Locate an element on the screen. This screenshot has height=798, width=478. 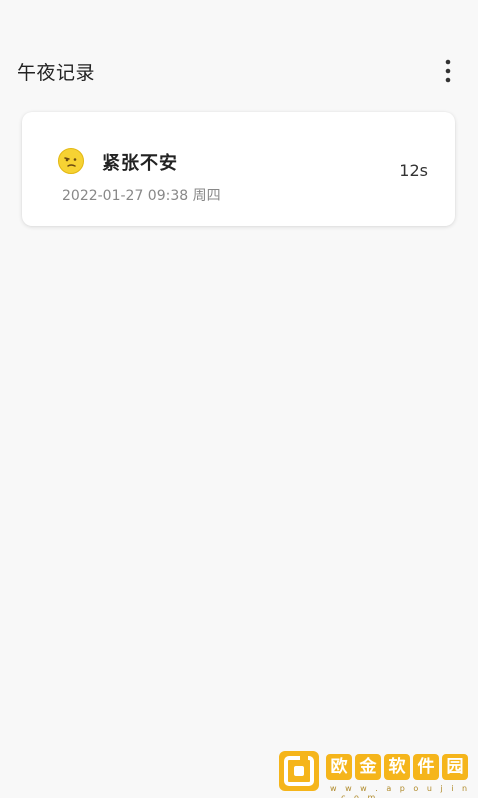
record-card: 紧张不安 2022-01-27 09:38 周四 12s is located at coordinates (238, 169).